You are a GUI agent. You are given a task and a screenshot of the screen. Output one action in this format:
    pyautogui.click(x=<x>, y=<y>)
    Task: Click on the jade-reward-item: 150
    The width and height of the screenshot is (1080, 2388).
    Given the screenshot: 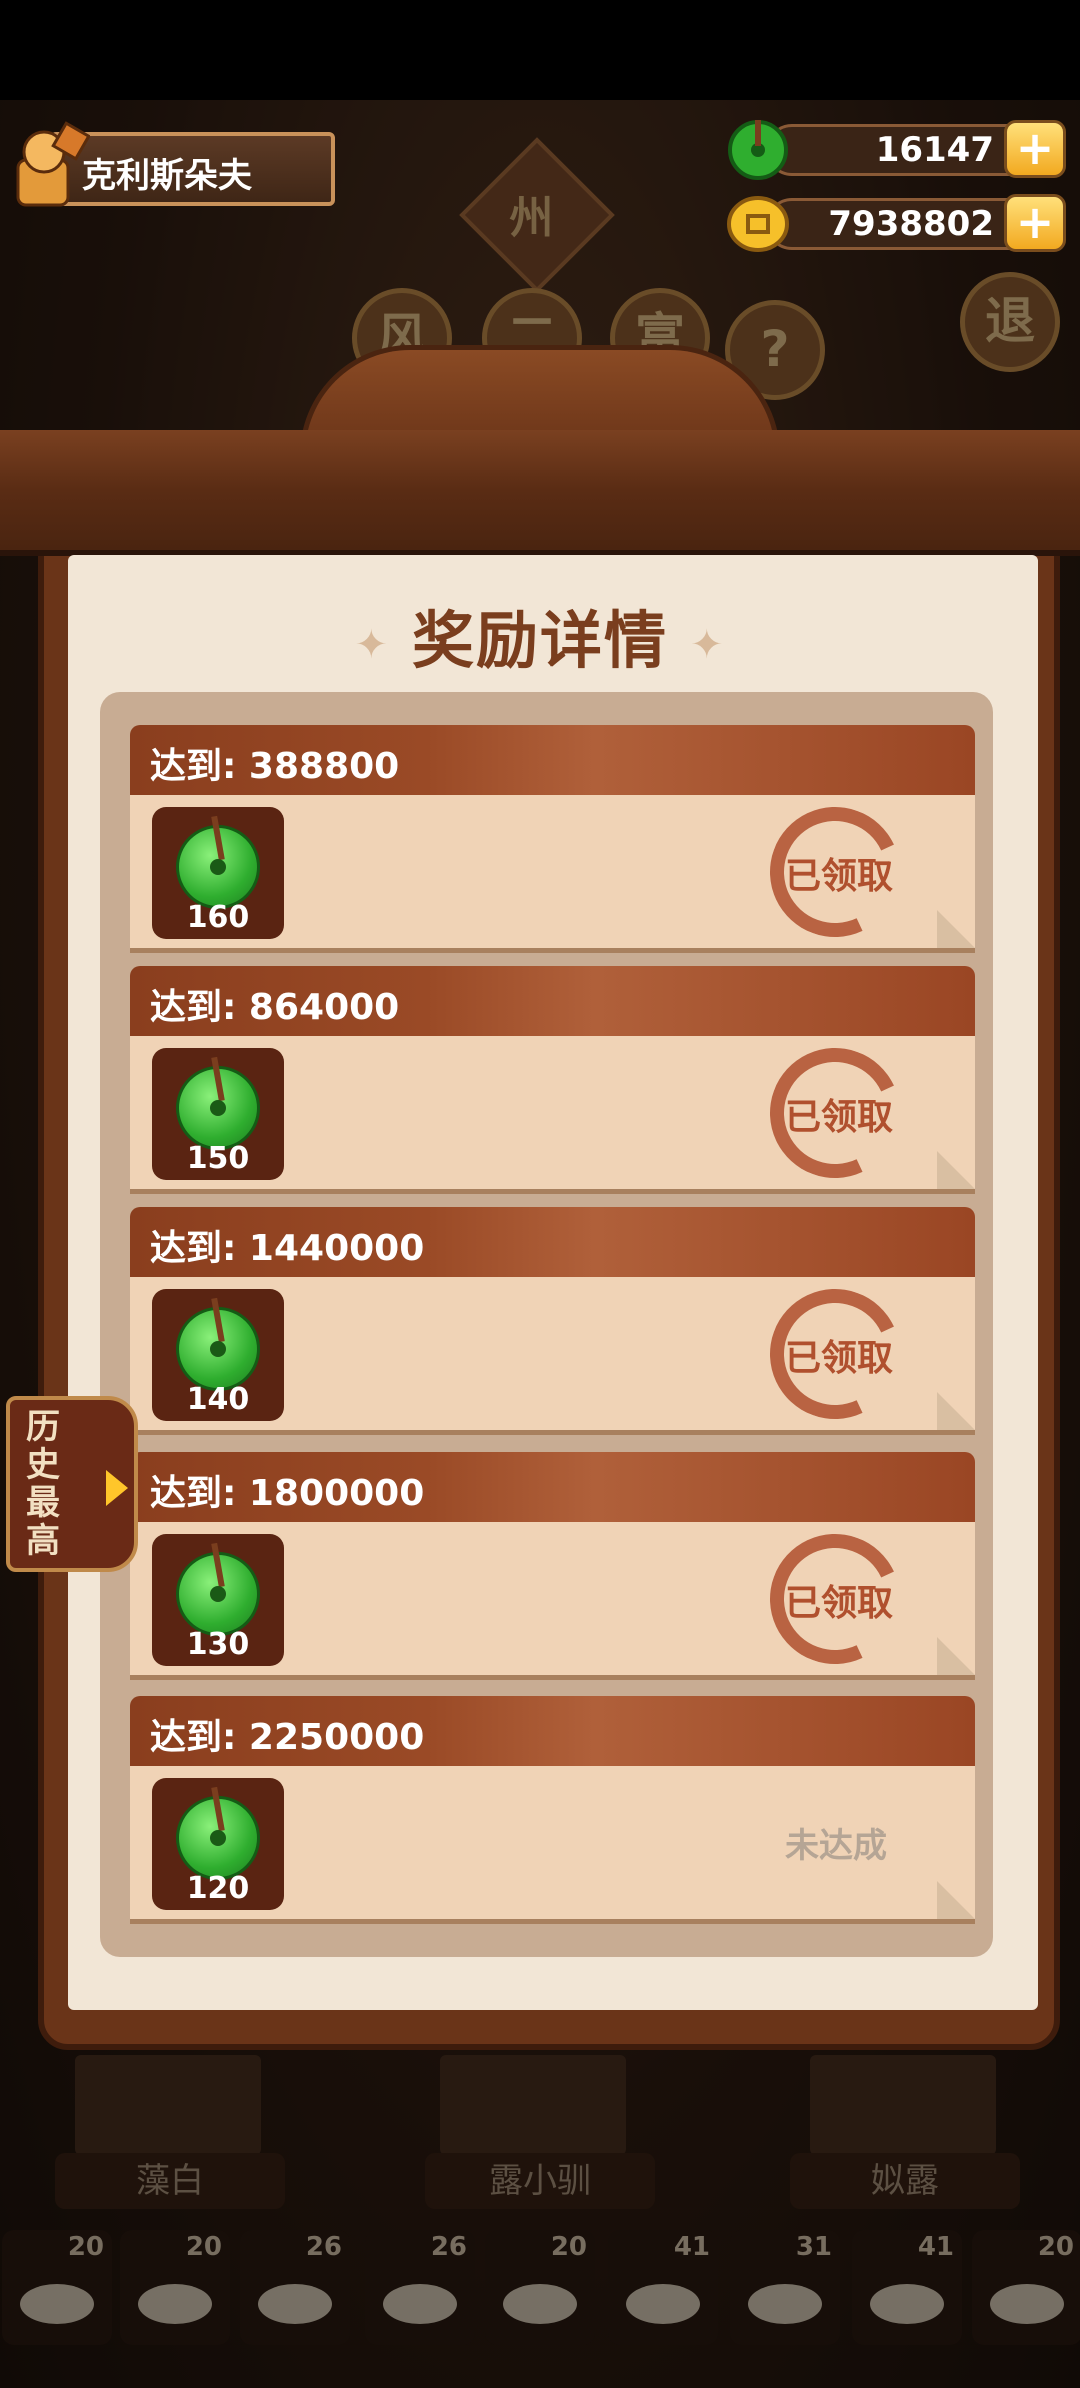 What is the action you would take?
    pyautogui.click(x=218, y=1114)
    